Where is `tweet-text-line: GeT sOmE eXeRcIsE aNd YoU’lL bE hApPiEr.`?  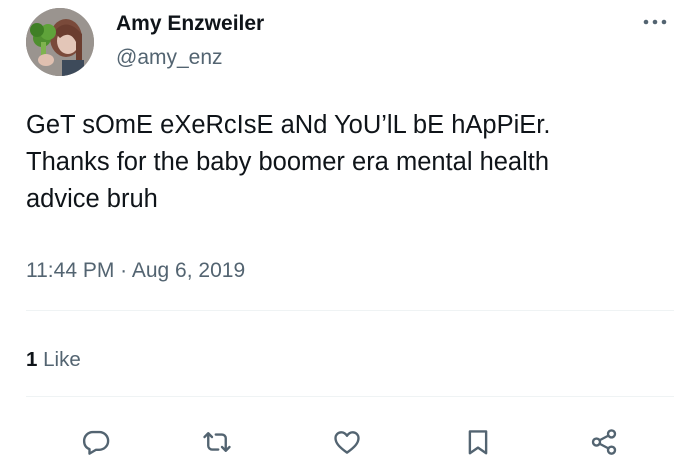 tweet-text-line: GeT sOmE eXeRcIsE aNd YoU’lL bE hApPiEr. is located at coordinates (288, 125).